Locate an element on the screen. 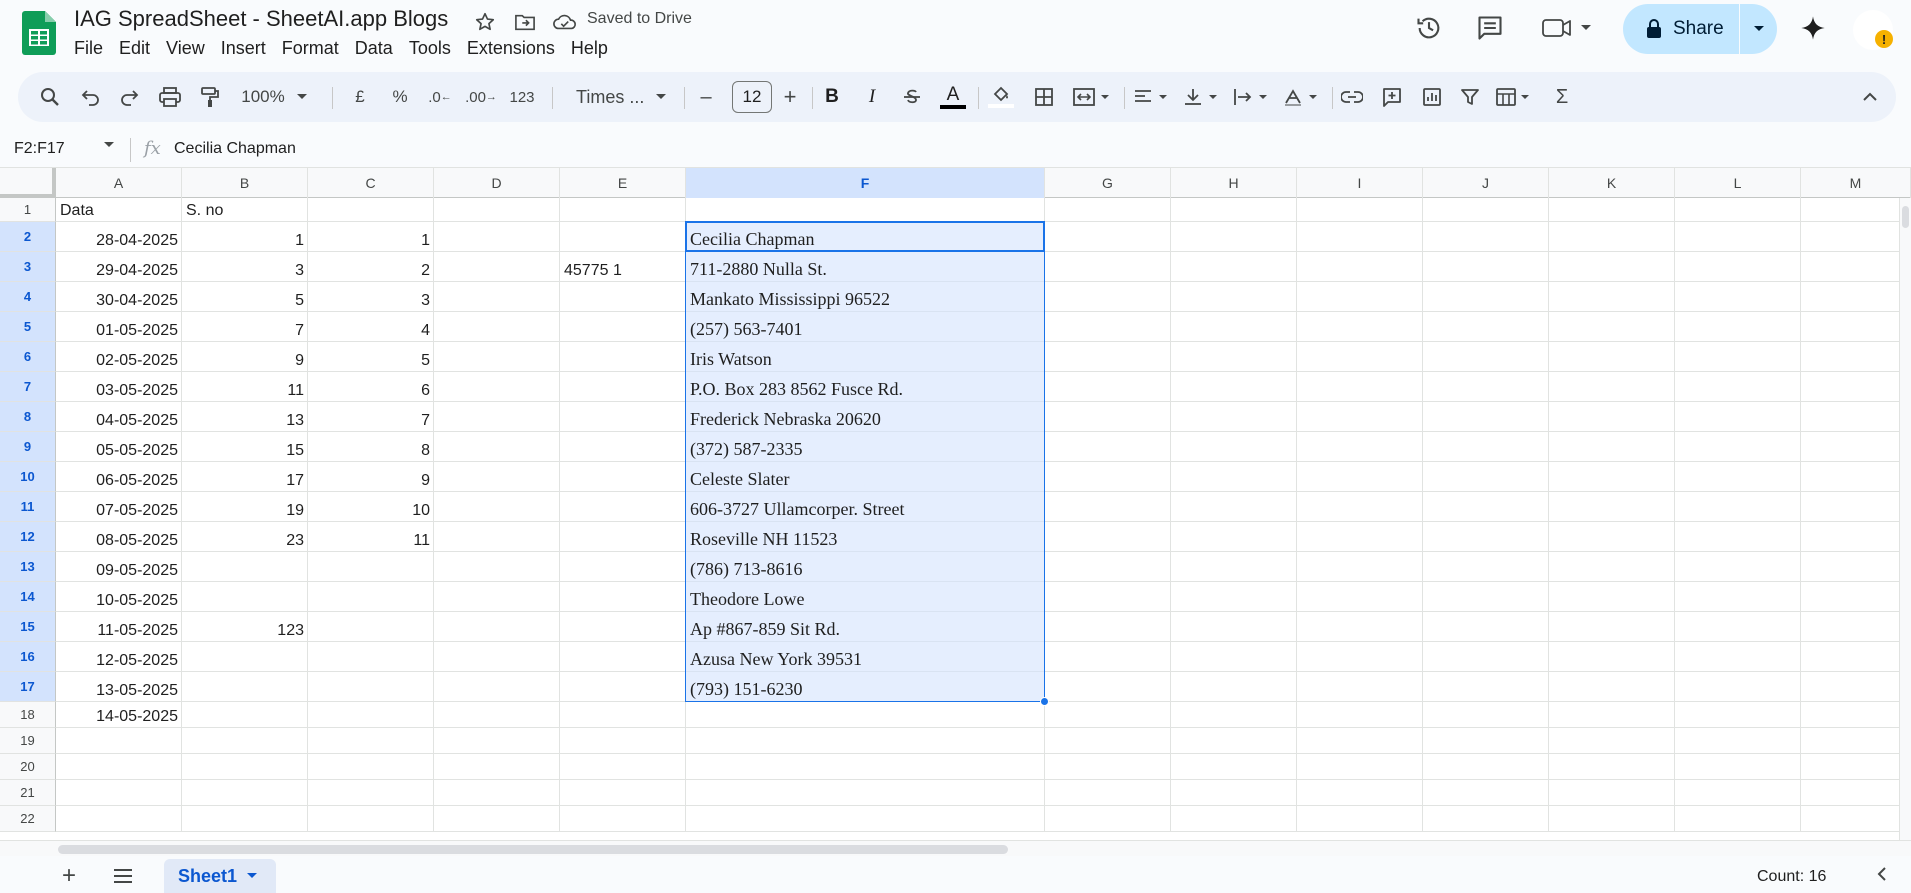 This screenshot has height=893, width=1911. menu-view: View is located at coordinates (185, 48).